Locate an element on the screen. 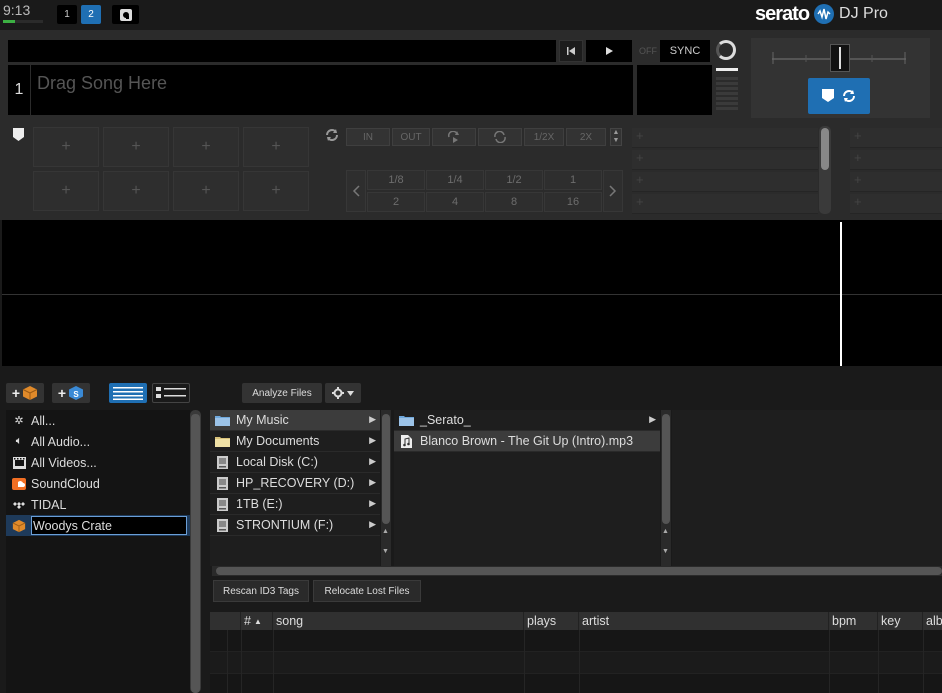 The width and height of the screenshot is (942, 693). beat-loop-button: 1/2 is located at coordinates (514, 180).